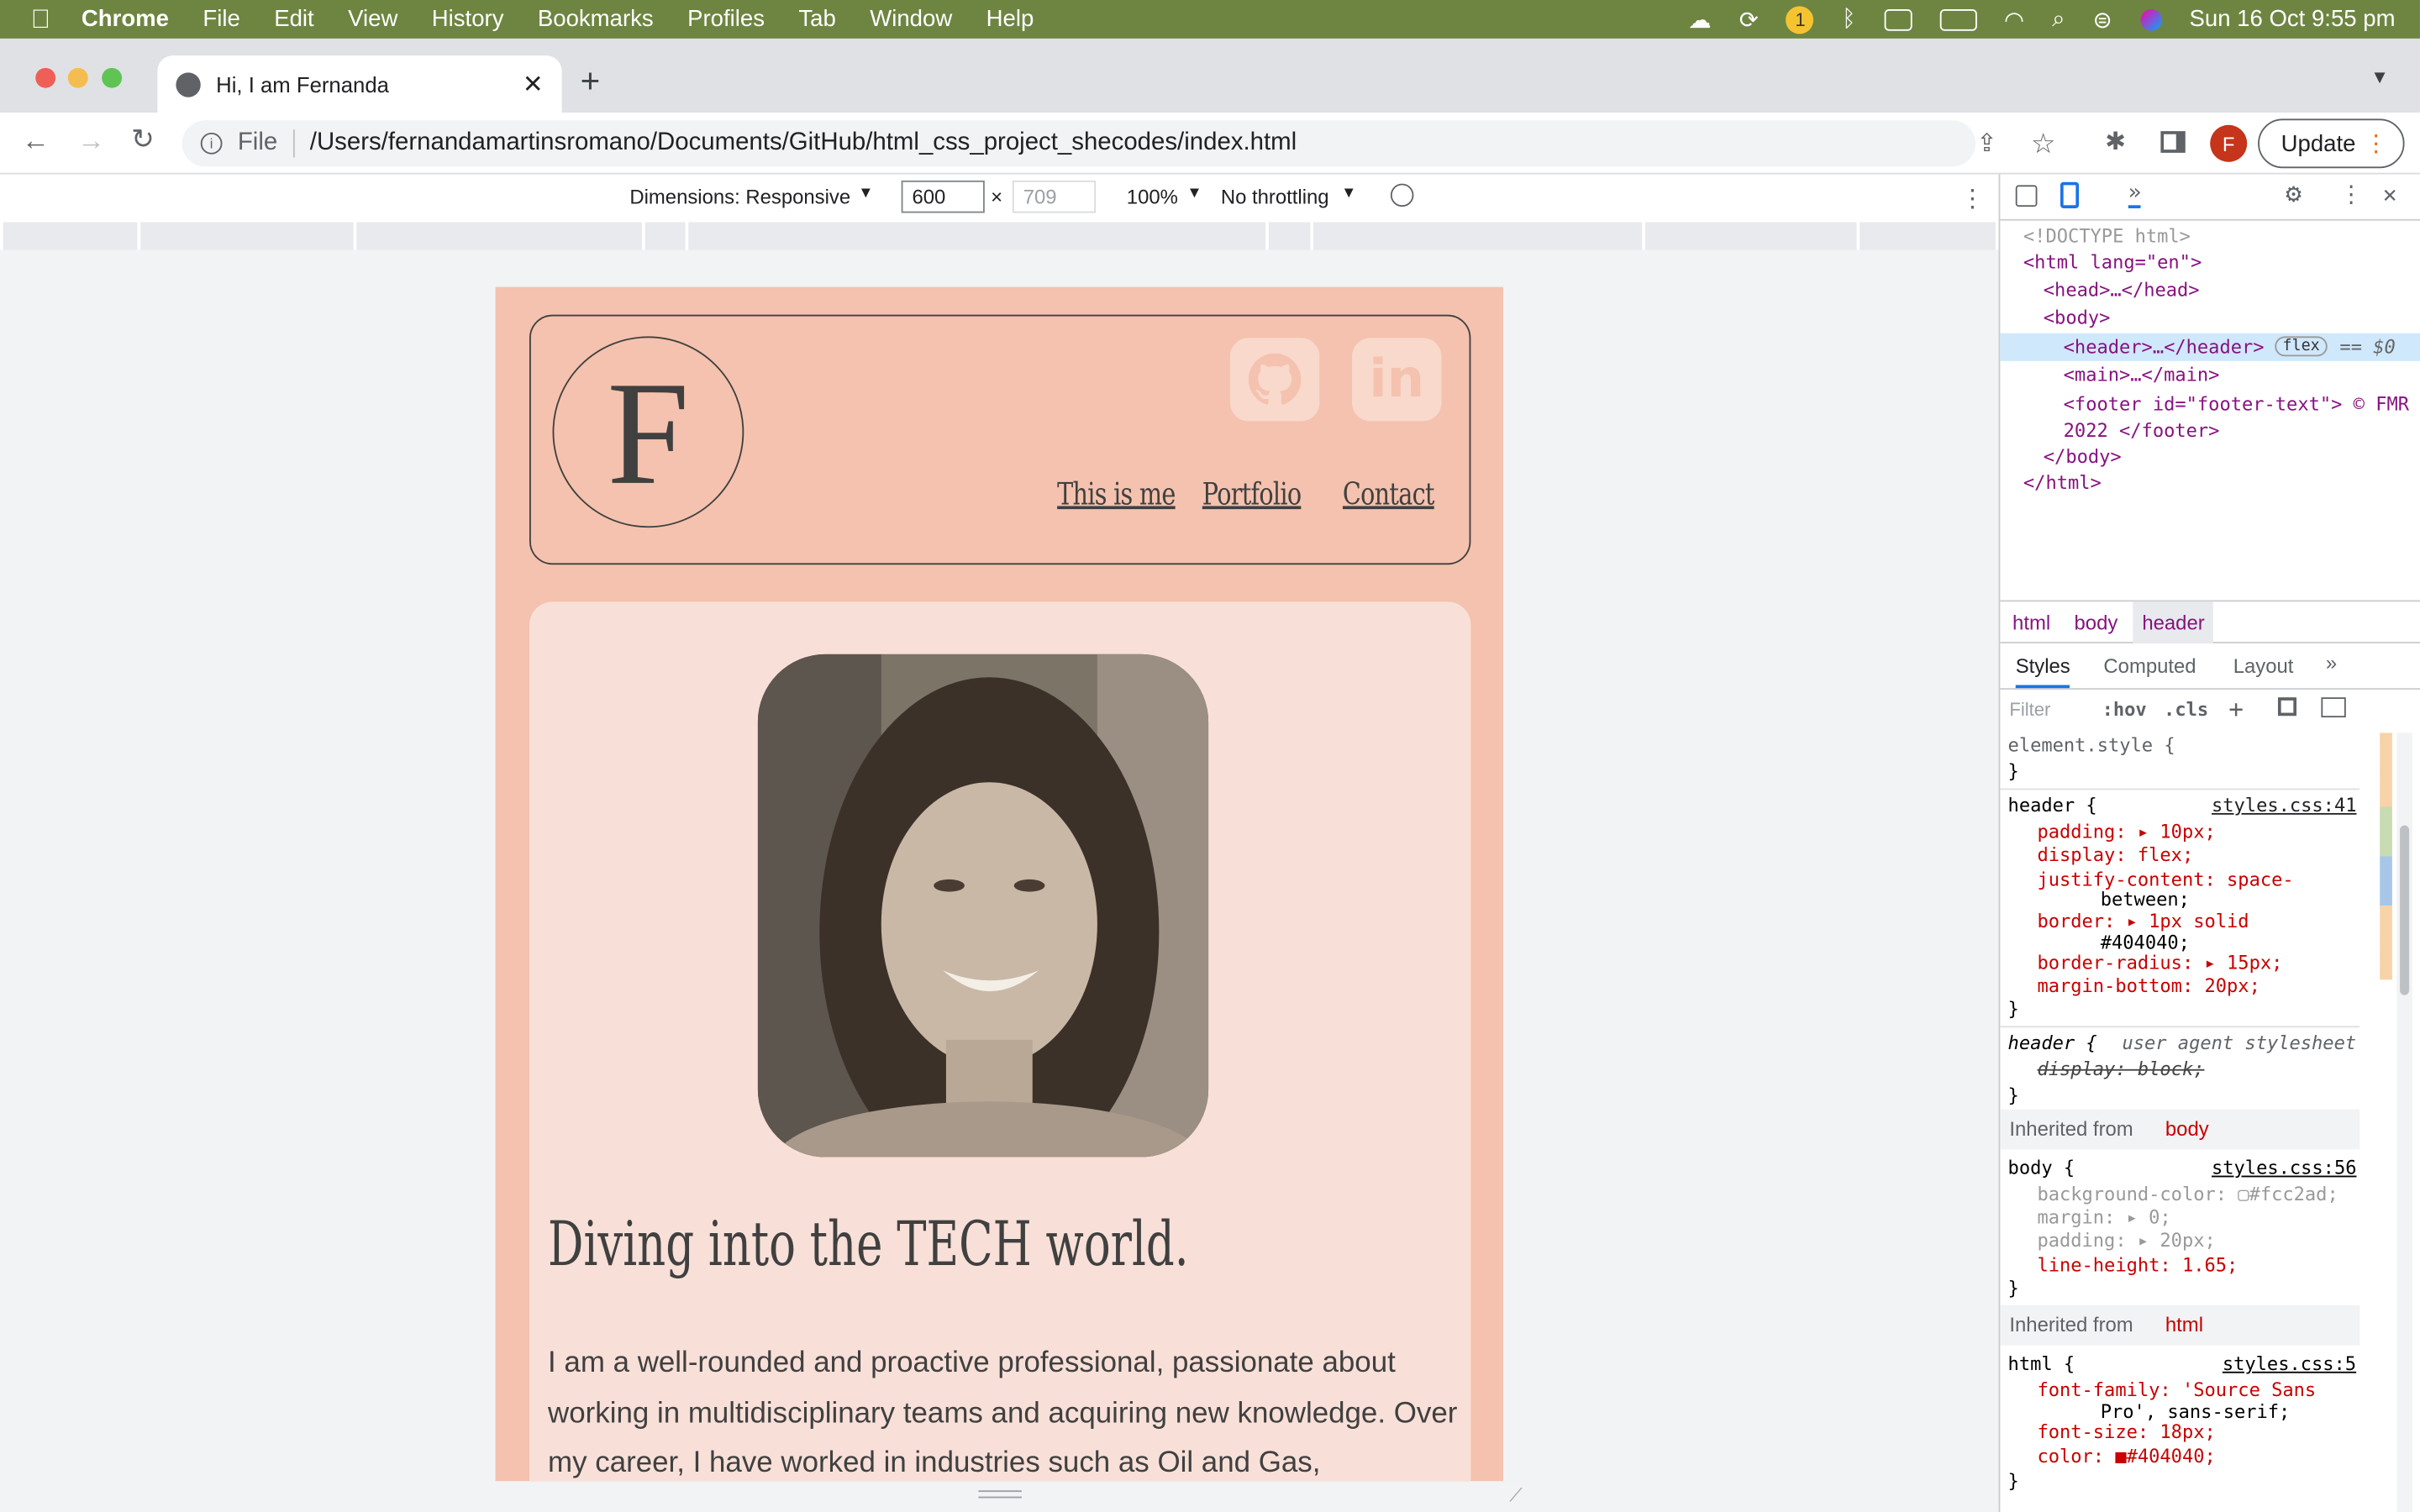 The width and height of the screenshot is (2420, 1512). I want to click on body-rule-selector: body {, so click(2042, 1168).